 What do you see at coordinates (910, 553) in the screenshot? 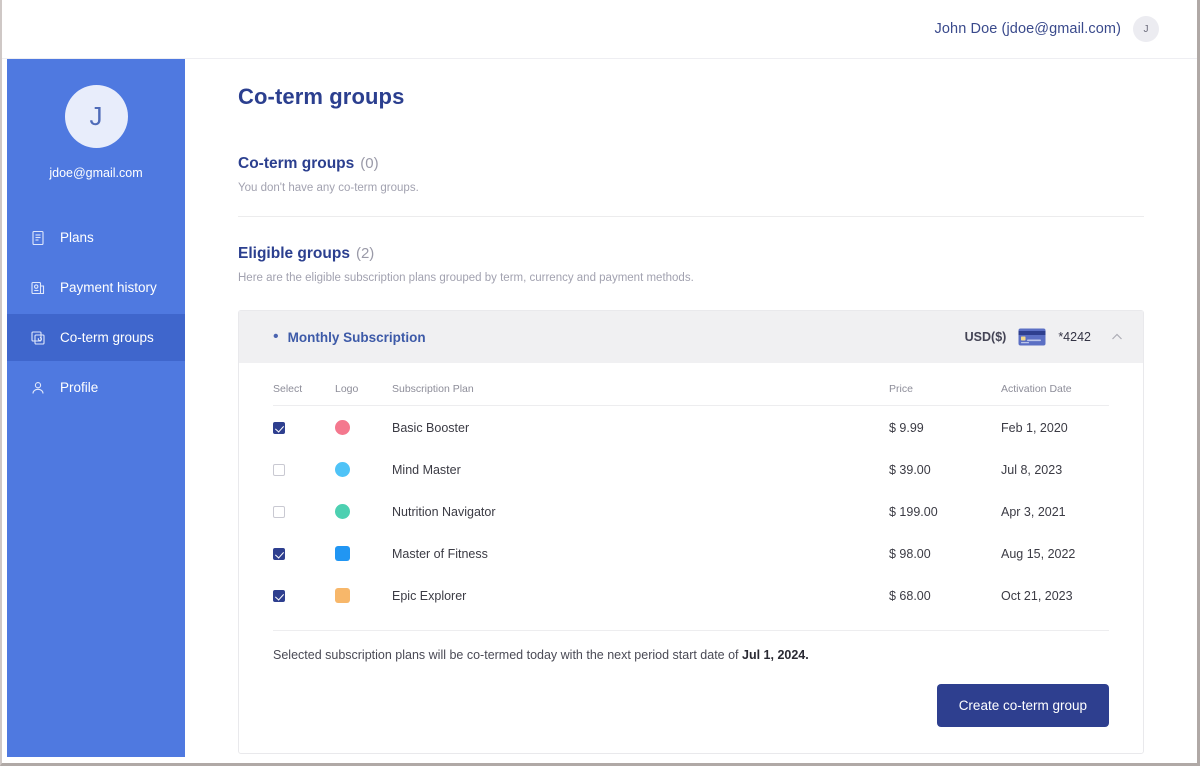
I see `row-price: $ 98.00` at bounding box center [910, 553].